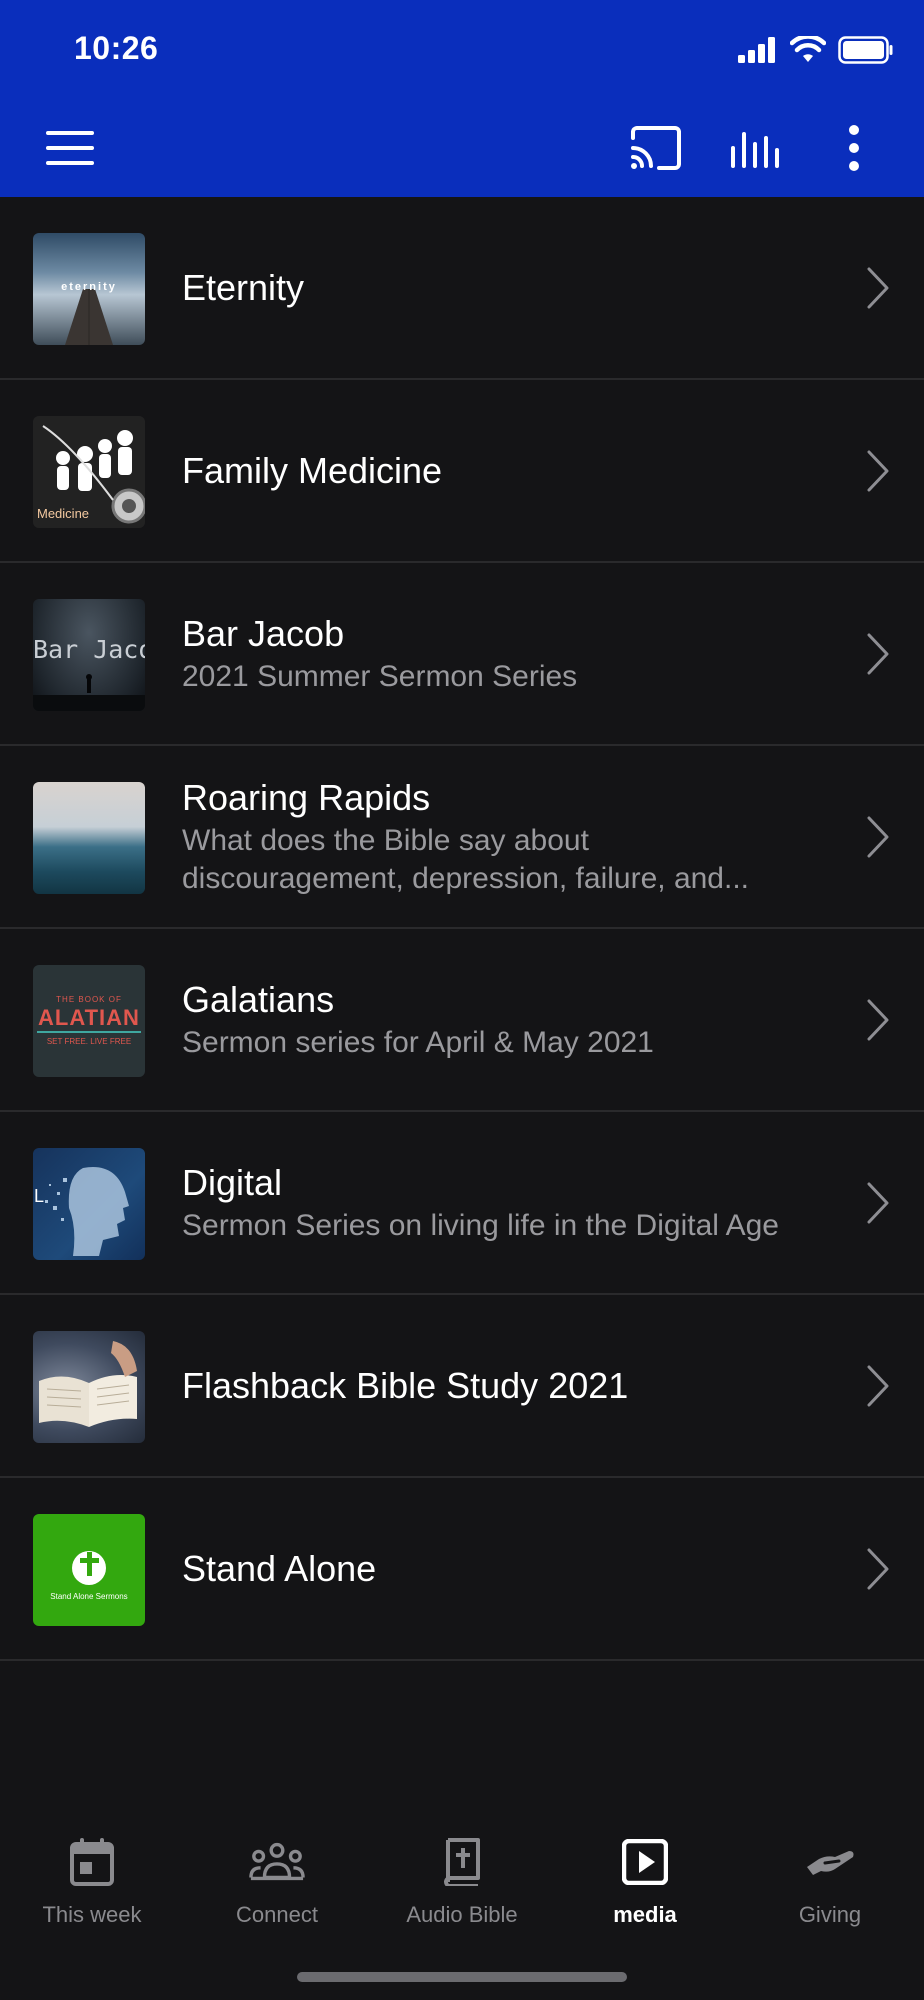 Image resolution: width=924 pixels, height=2000 pixels. I want to click on tab-connect: Connect, so click(277, 1880).